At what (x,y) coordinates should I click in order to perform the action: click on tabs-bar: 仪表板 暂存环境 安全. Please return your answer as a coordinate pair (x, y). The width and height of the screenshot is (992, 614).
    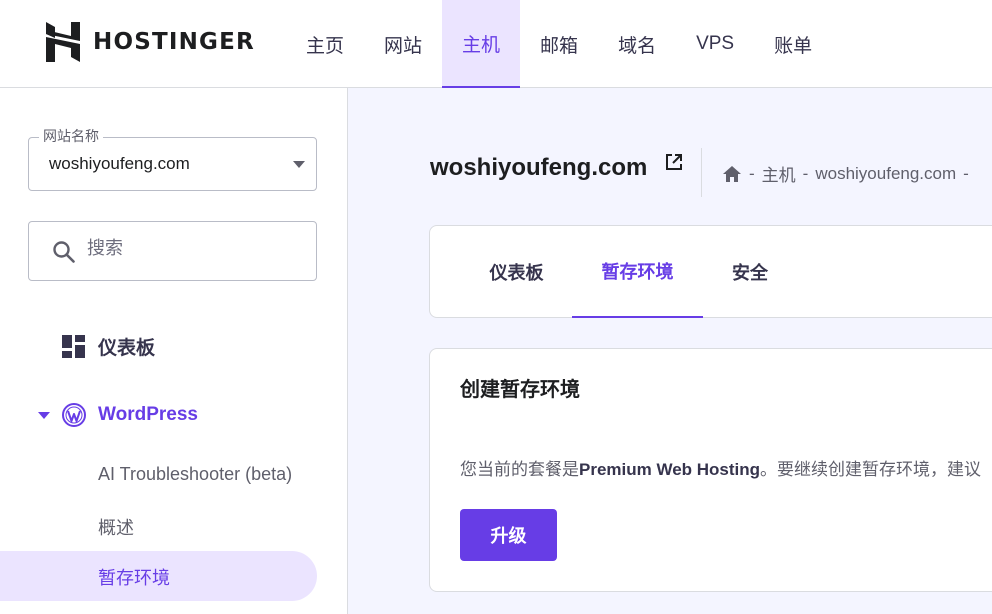
    Looking at the image, I should click on (710, 271).